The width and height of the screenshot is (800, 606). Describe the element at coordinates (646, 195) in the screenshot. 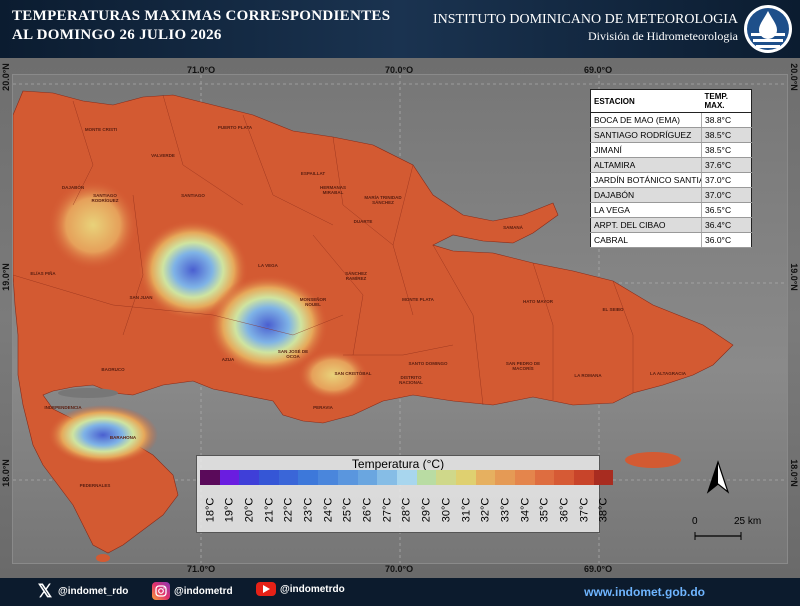

I see `station-name: DAJABÓN` at that location.